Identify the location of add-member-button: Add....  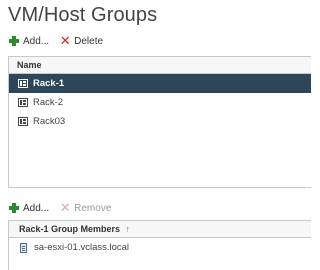
(28, 208).